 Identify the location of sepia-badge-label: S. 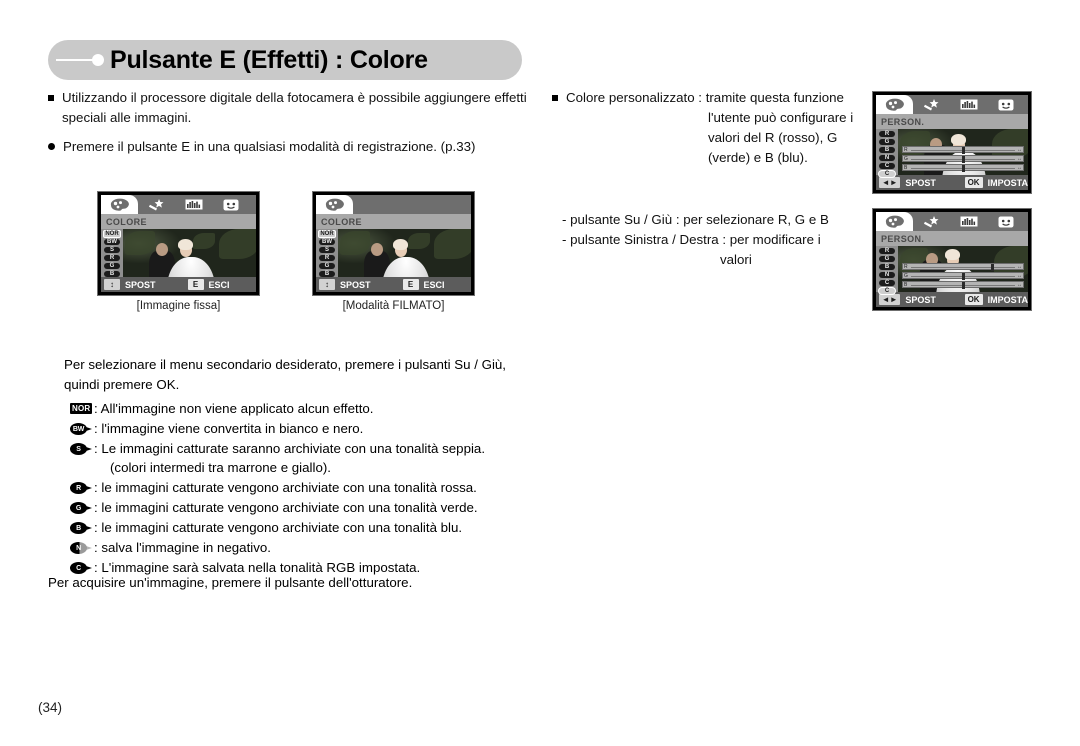
(78, 449).